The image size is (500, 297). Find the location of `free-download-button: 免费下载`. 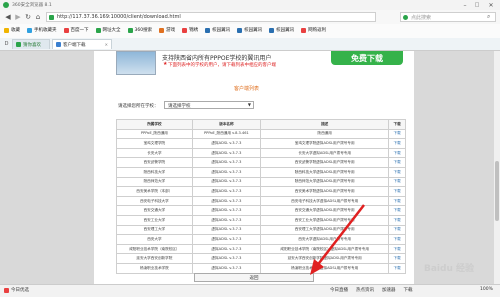

free-download-button: 免费下载 is located at coordinates (367, 58).